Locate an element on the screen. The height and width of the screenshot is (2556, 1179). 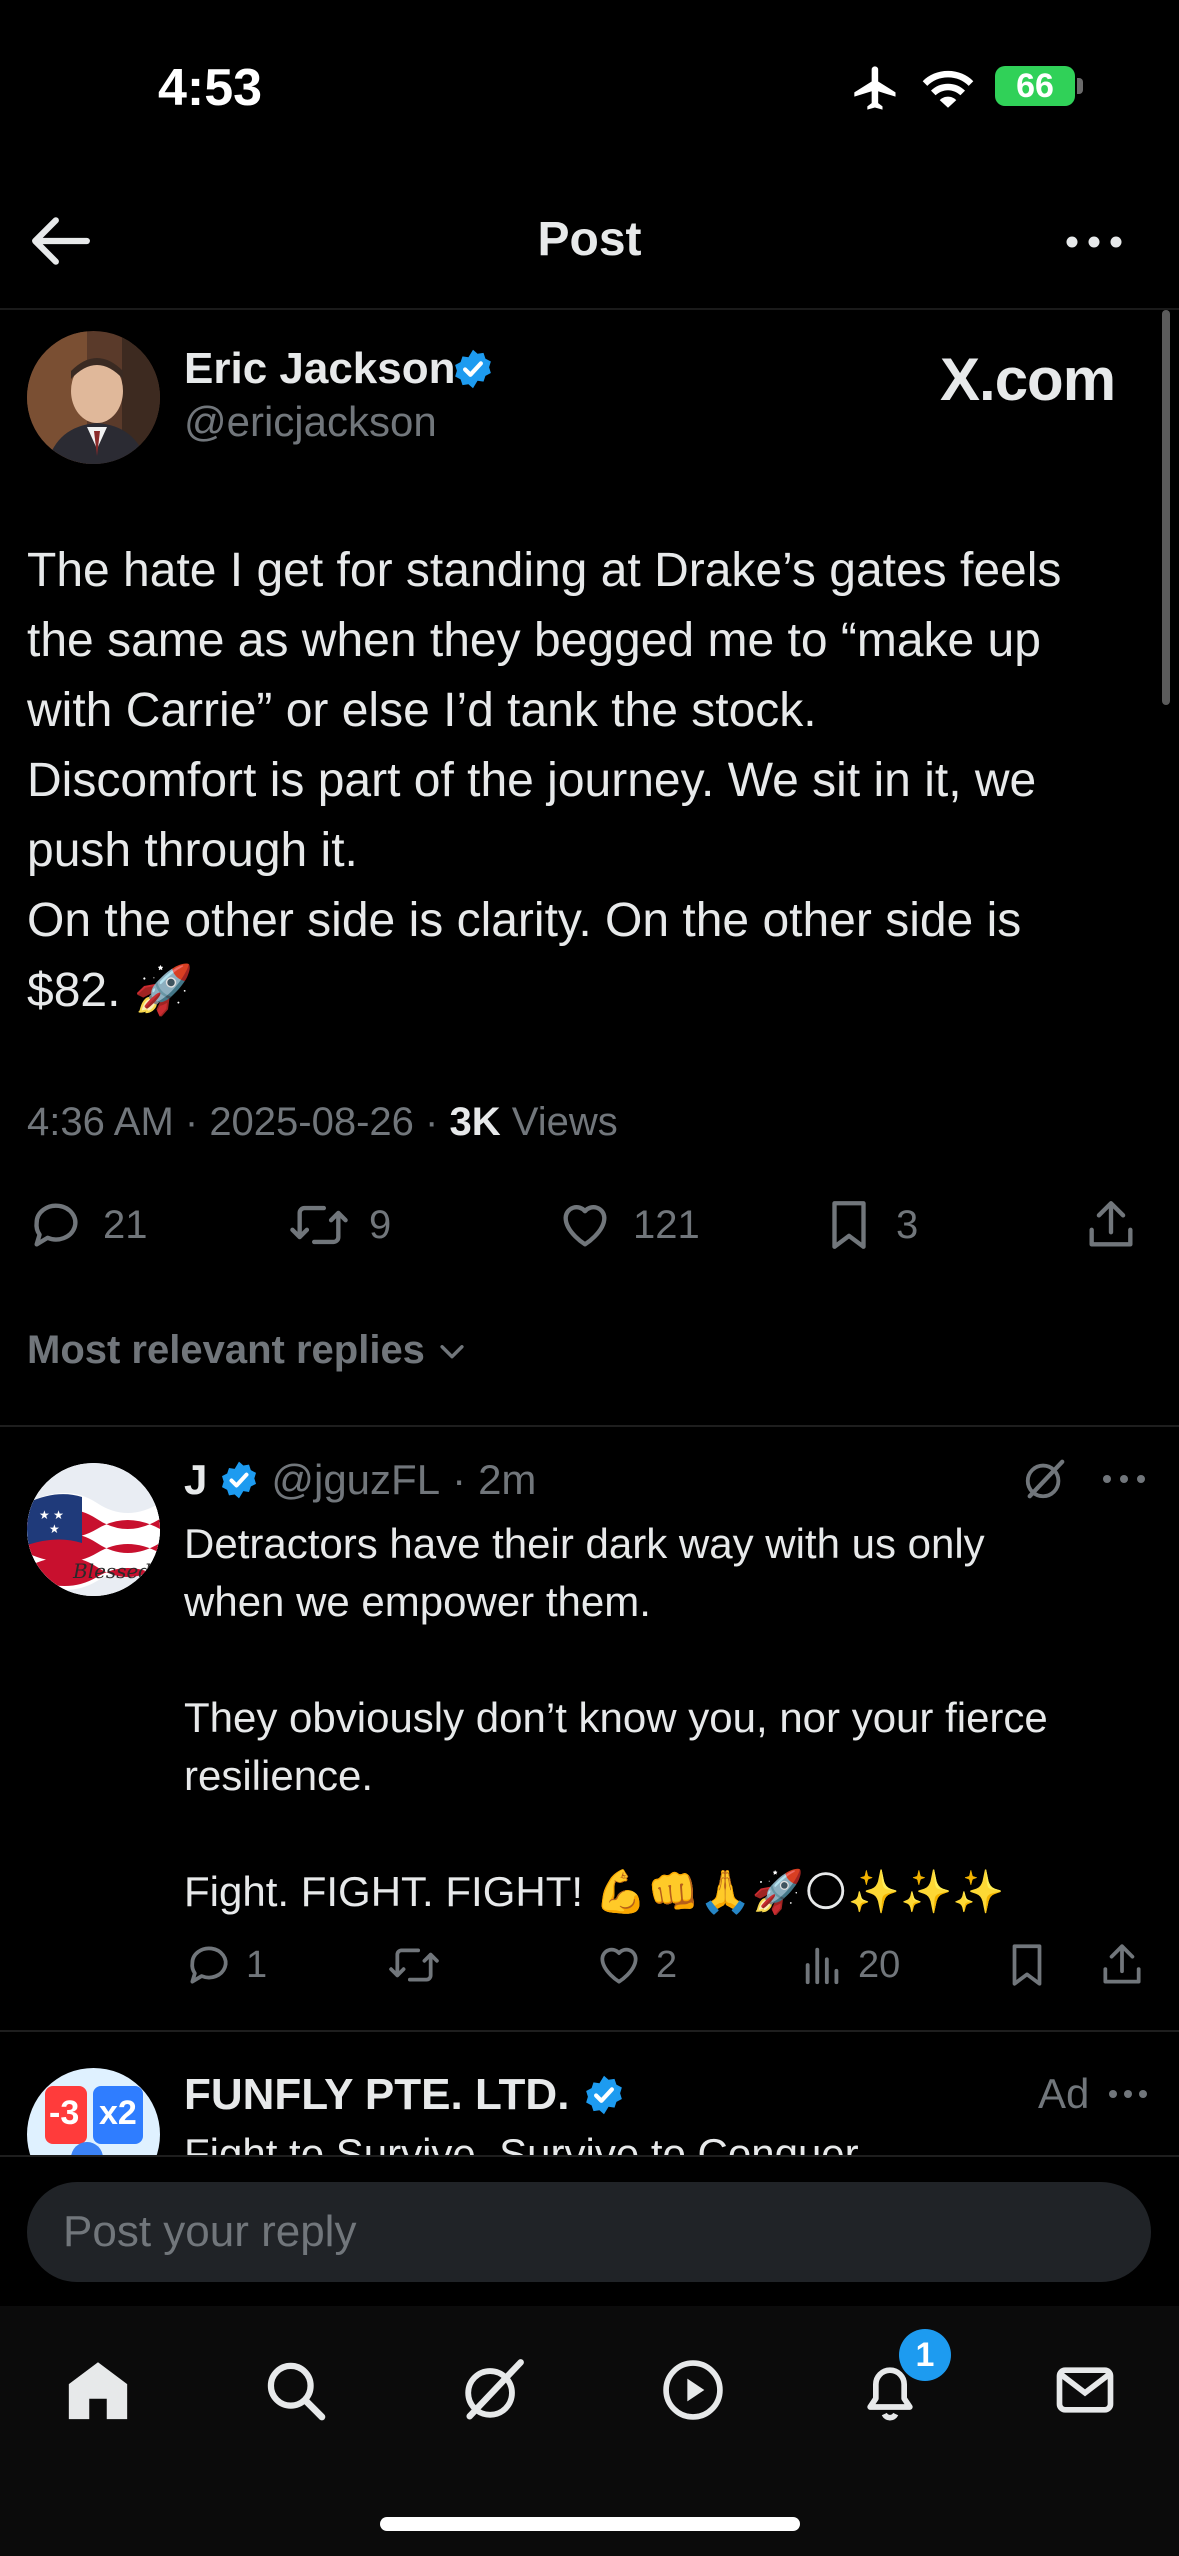
chevron-down-icon is located at coordinates (452, 1351).